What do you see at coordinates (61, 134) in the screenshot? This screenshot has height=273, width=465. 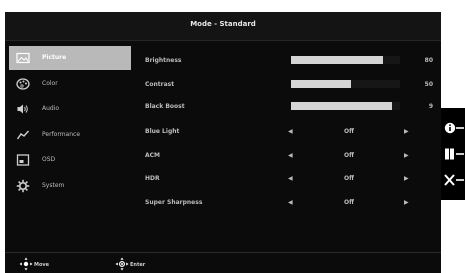 I see `sidebar-item-label: Performance` at bounding box center [61, 134].